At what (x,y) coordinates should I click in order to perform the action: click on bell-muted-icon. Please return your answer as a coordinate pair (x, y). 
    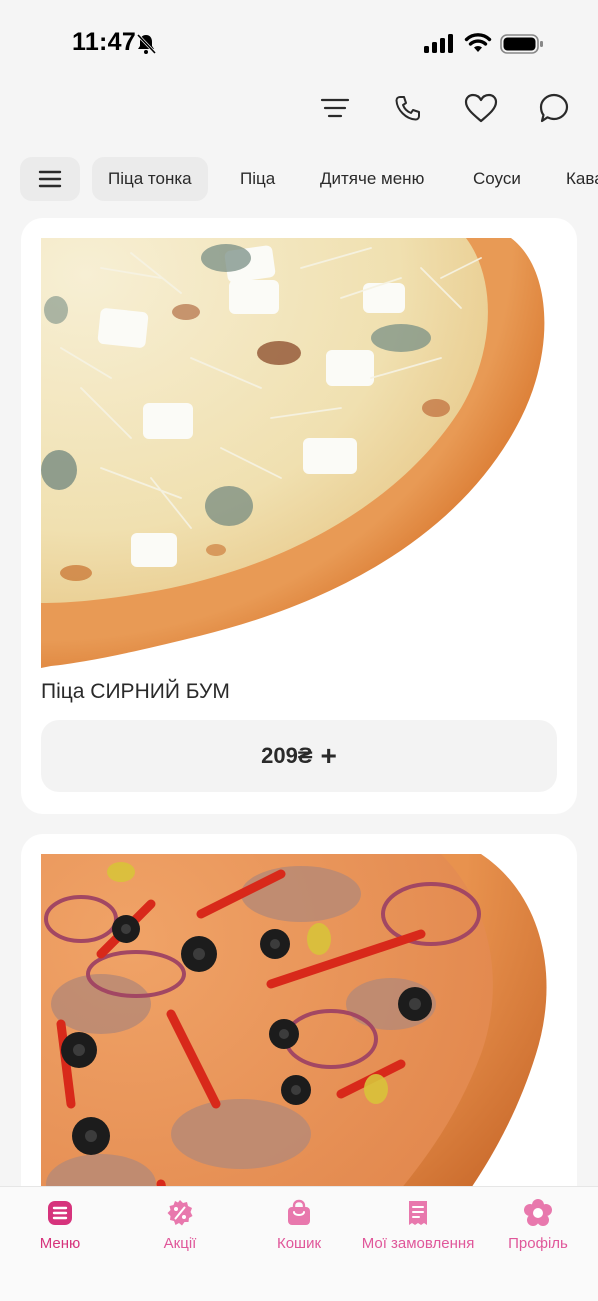
    Looking at the image, I should click on (146, 44).